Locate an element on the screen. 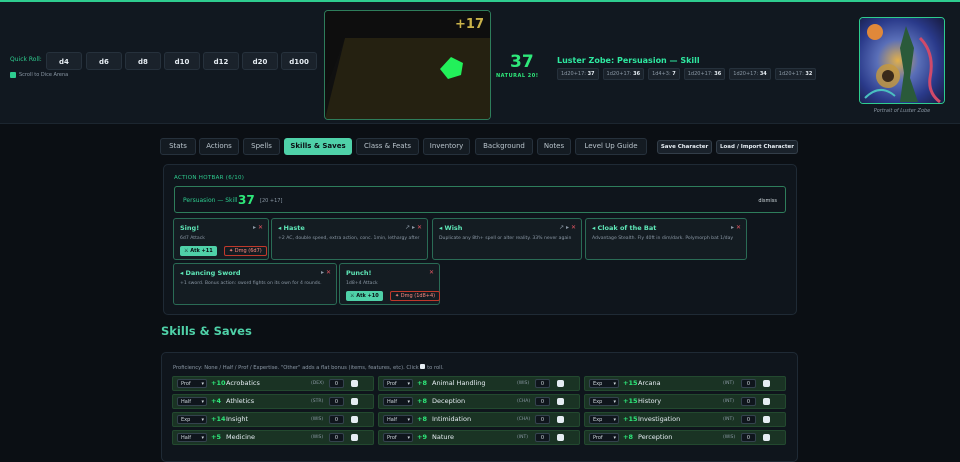 The width and height of the screenshot is (960, 462). tab-level-up-guide: Level Up Guide is located at coordinates (611, 146).